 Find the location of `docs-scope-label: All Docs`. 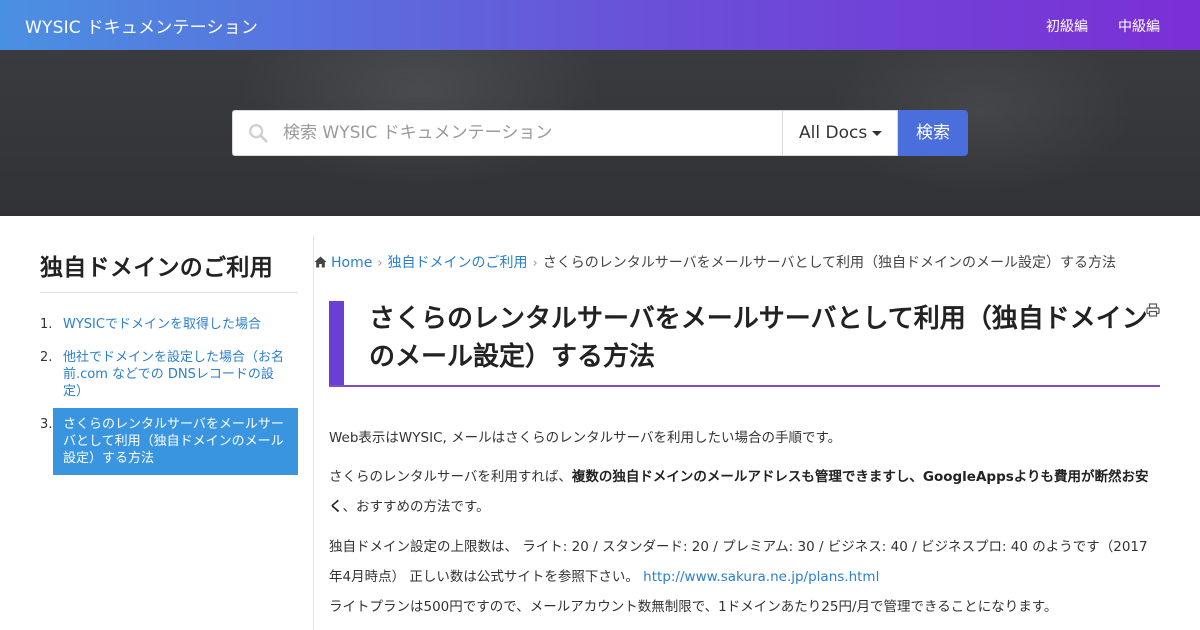

docs-scope-label: All Docs is located at coordinates (833, 133).